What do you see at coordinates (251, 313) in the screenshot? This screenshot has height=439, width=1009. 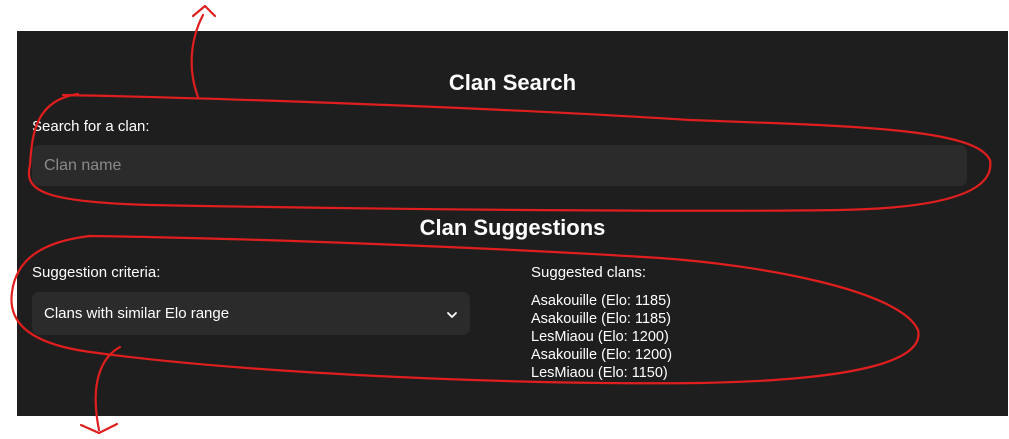 I see `suggestion-criteria-select: Clans with similar Elo range` at bounding box center [251, 313].